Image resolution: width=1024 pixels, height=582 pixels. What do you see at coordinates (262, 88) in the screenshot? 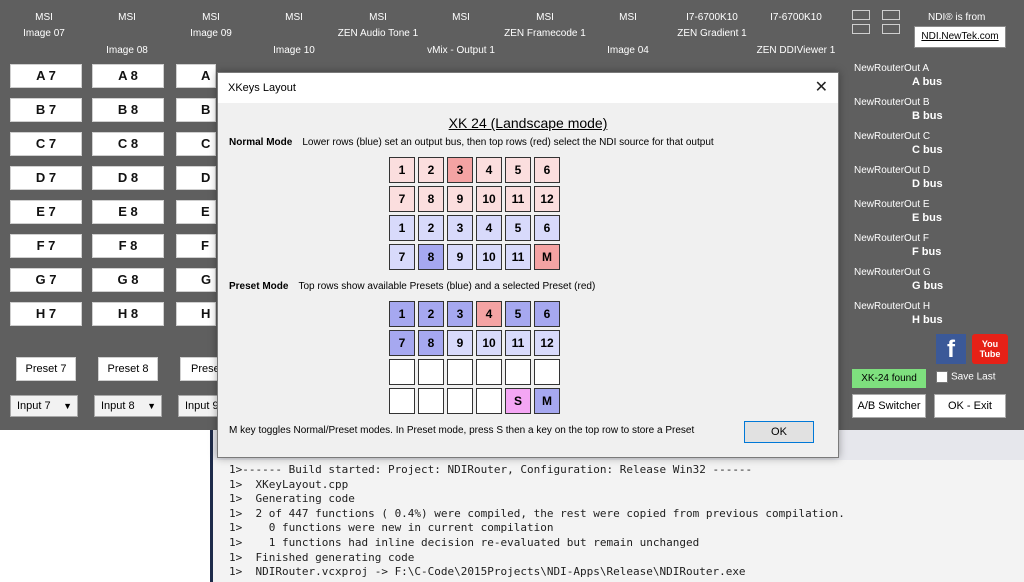
I see `dialog-title: XKeys Layout` at bounding box center [262, 88].